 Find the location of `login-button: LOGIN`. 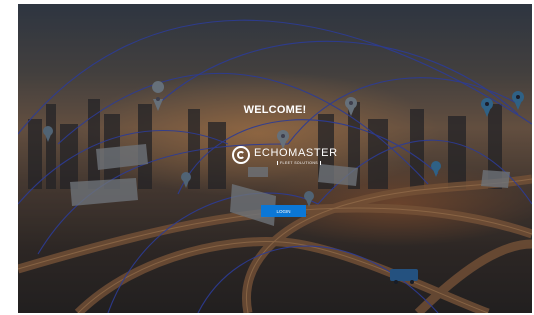

login-button: LOGIN is located at coordinates (283, 211).